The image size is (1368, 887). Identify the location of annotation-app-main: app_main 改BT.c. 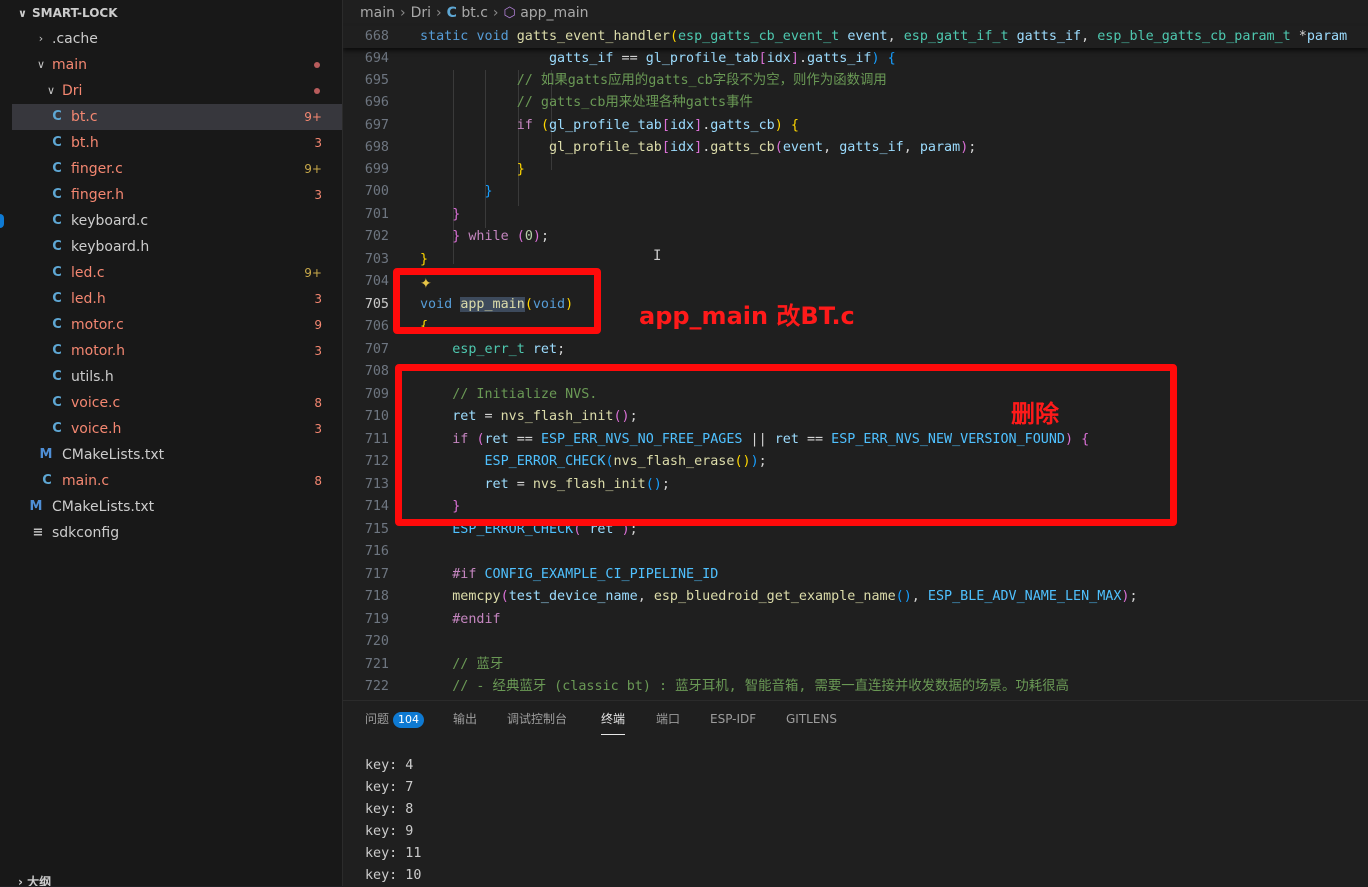
(747, 316).